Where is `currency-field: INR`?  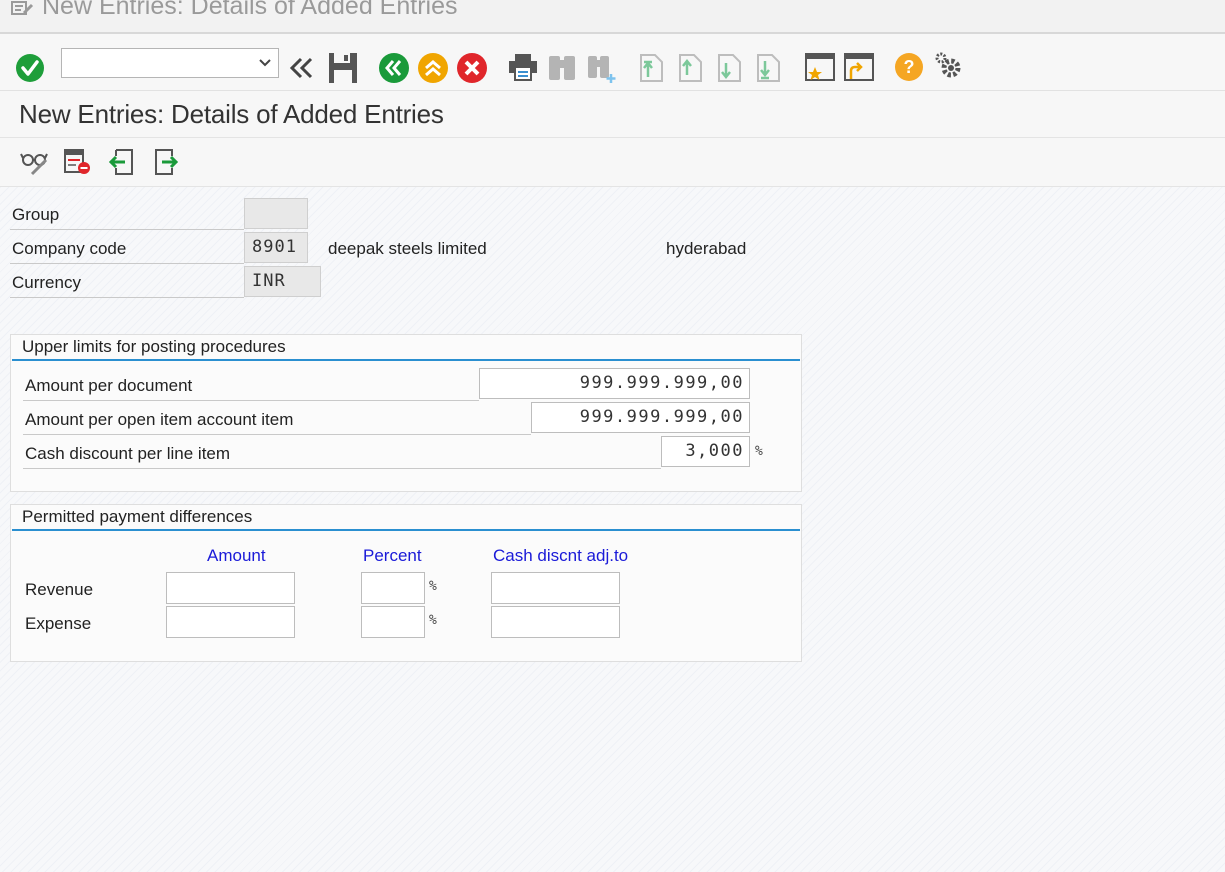
currency-field: INR is located at coordinates (282, 281).